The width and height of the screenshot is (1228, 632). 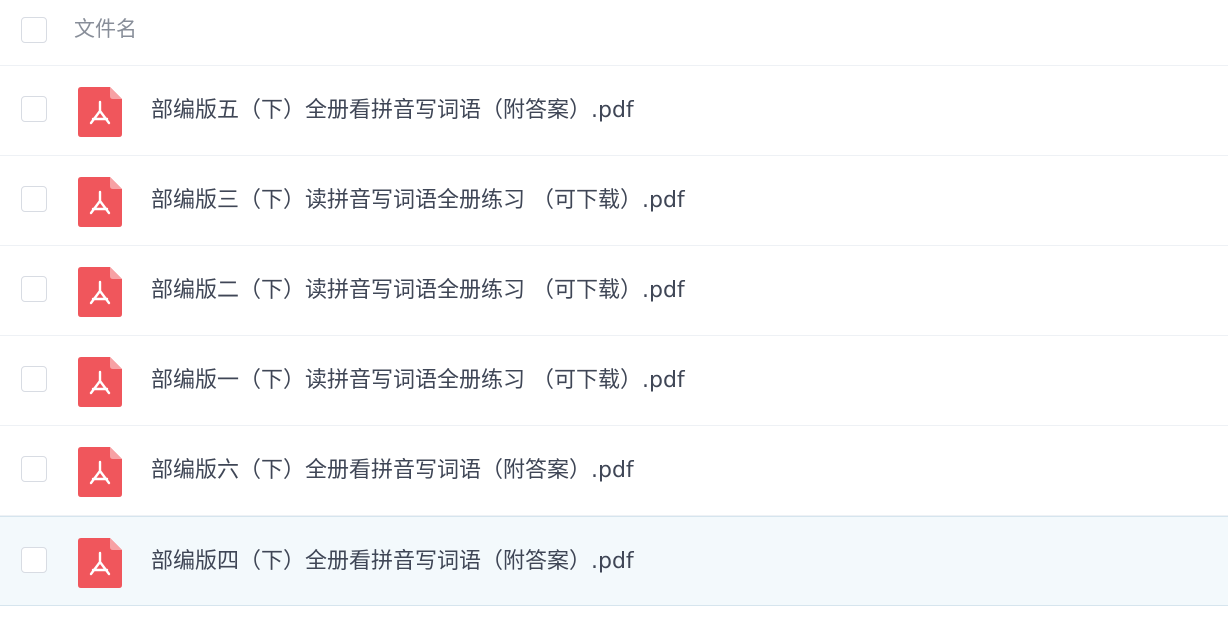 I want to click on file-row: 部编版六（下）全册看拼音写词语（附答案）.pdf, so click(x=614, y=471).